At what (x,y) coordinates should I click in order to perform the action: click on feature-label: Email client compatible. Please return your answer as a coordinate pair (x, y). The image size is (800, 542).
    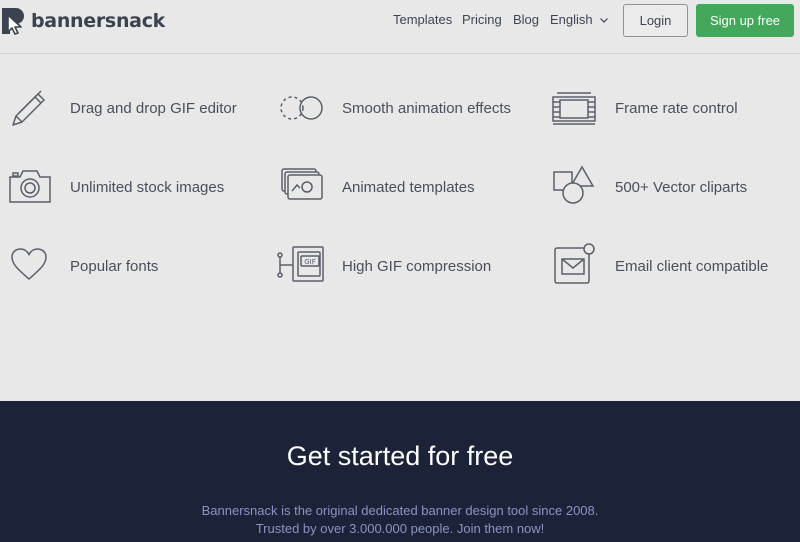
    Looking at the image, I should click on (692, 266).